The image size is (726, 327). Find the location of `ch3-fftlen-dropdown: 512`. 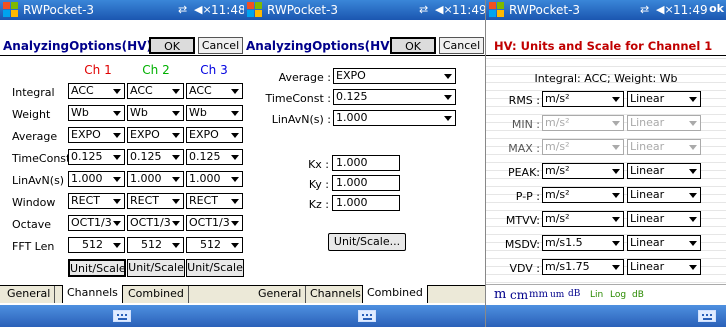

ch3-fftlen-dropdown: 512 is located at coordinates (214, 245).